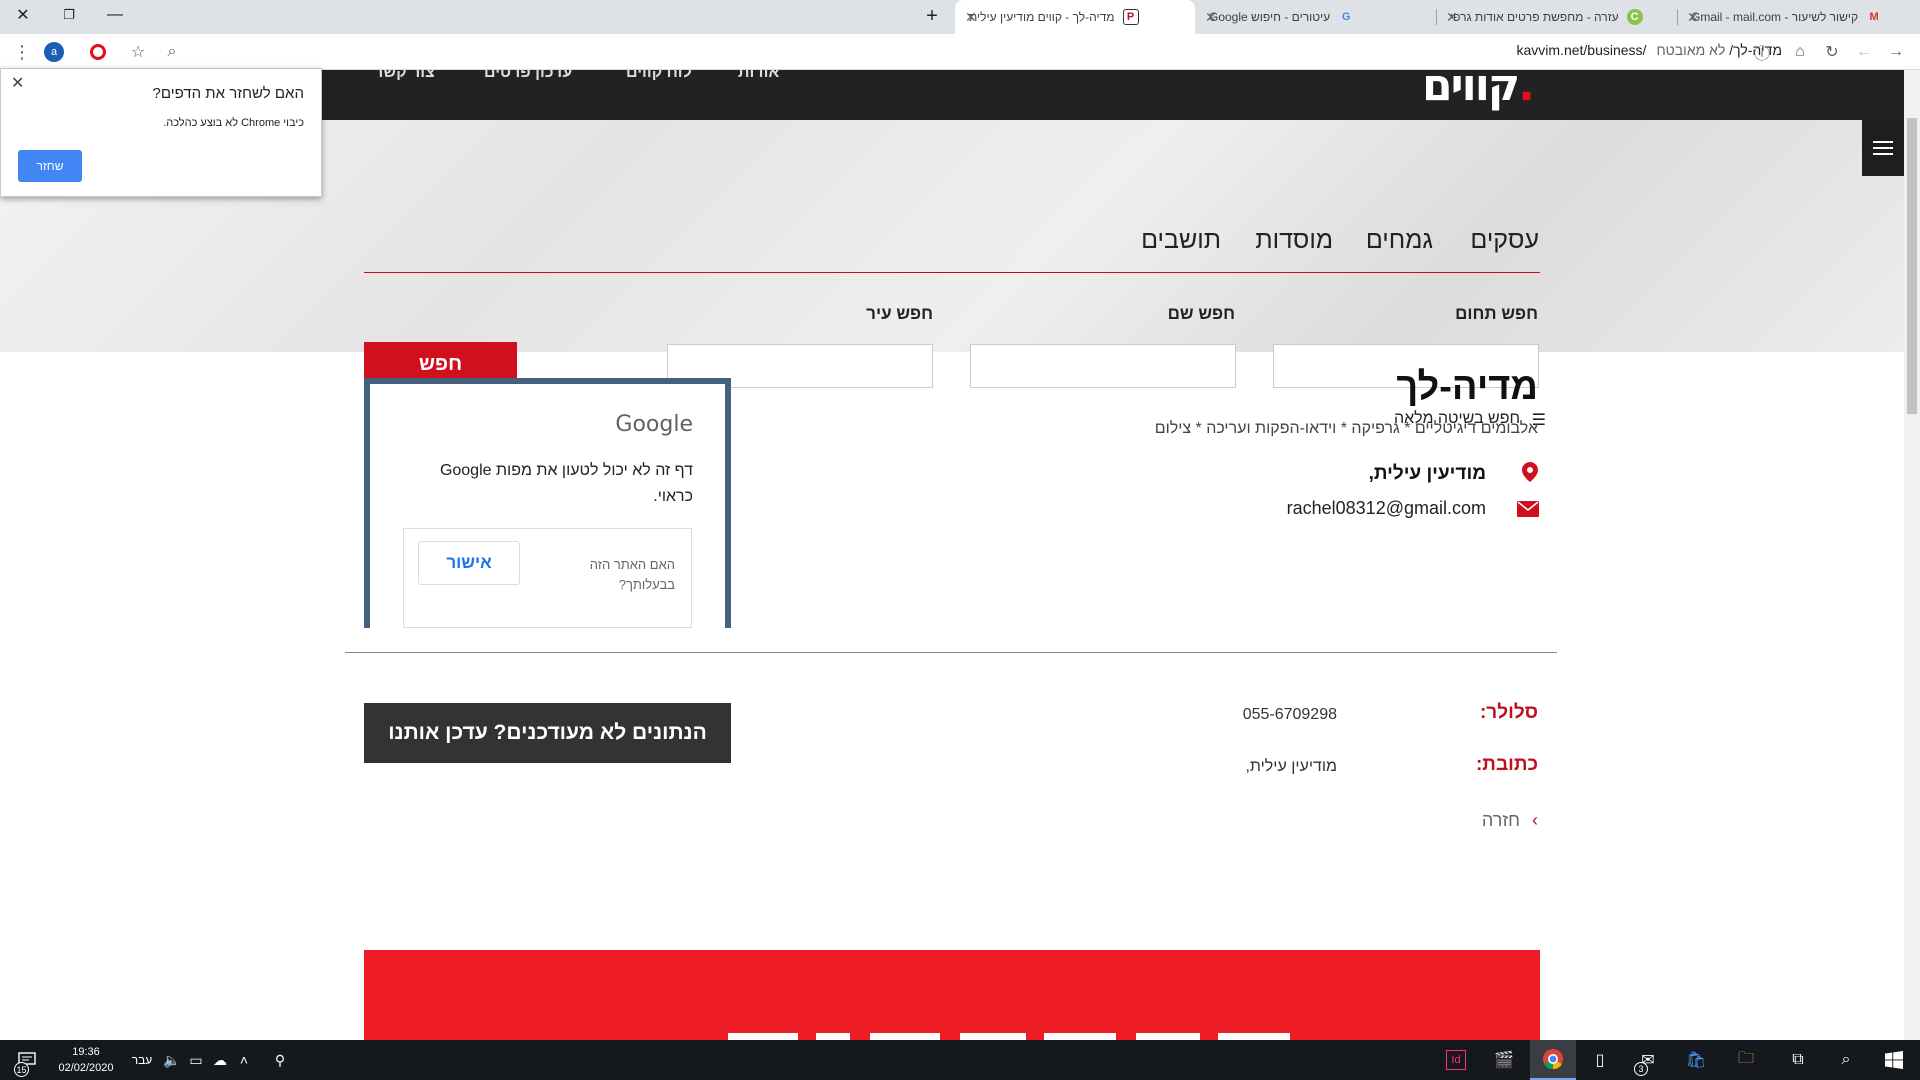 The width and height of the screenshot is (1920, 1080). I want to click on restore-button: שחזר, so click(50, 166).